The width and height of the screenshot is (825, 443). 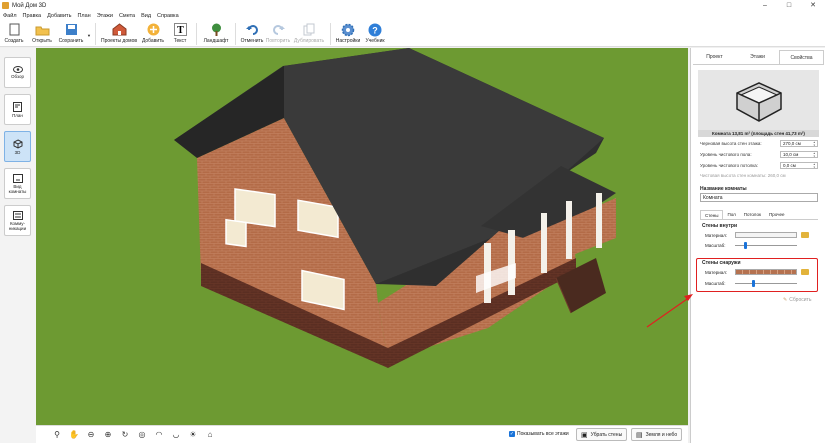 What do you see at coordinates (766, 235) in the screenshot?
I see `inside-material-swatch` at bounding box center [766, 235].